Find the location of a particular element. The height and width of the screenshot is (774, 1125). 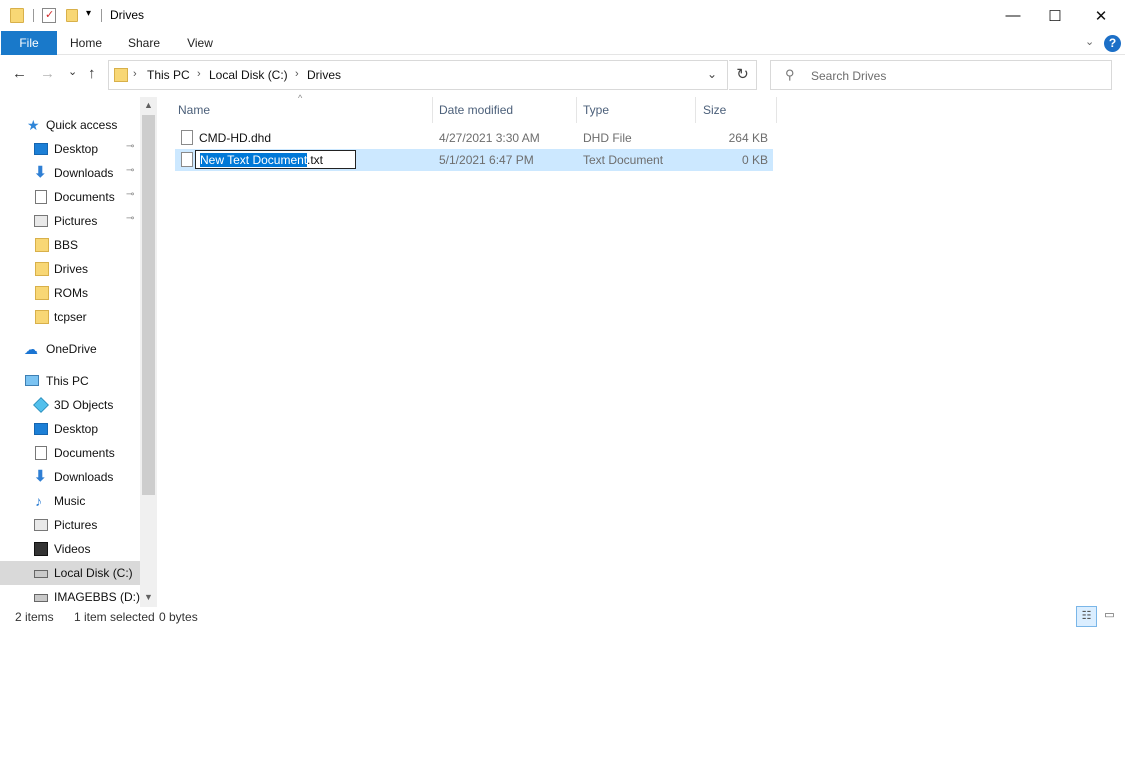

sidebar-item-label: IMAGEBBS (D:) is located at coordinates (97, 597).